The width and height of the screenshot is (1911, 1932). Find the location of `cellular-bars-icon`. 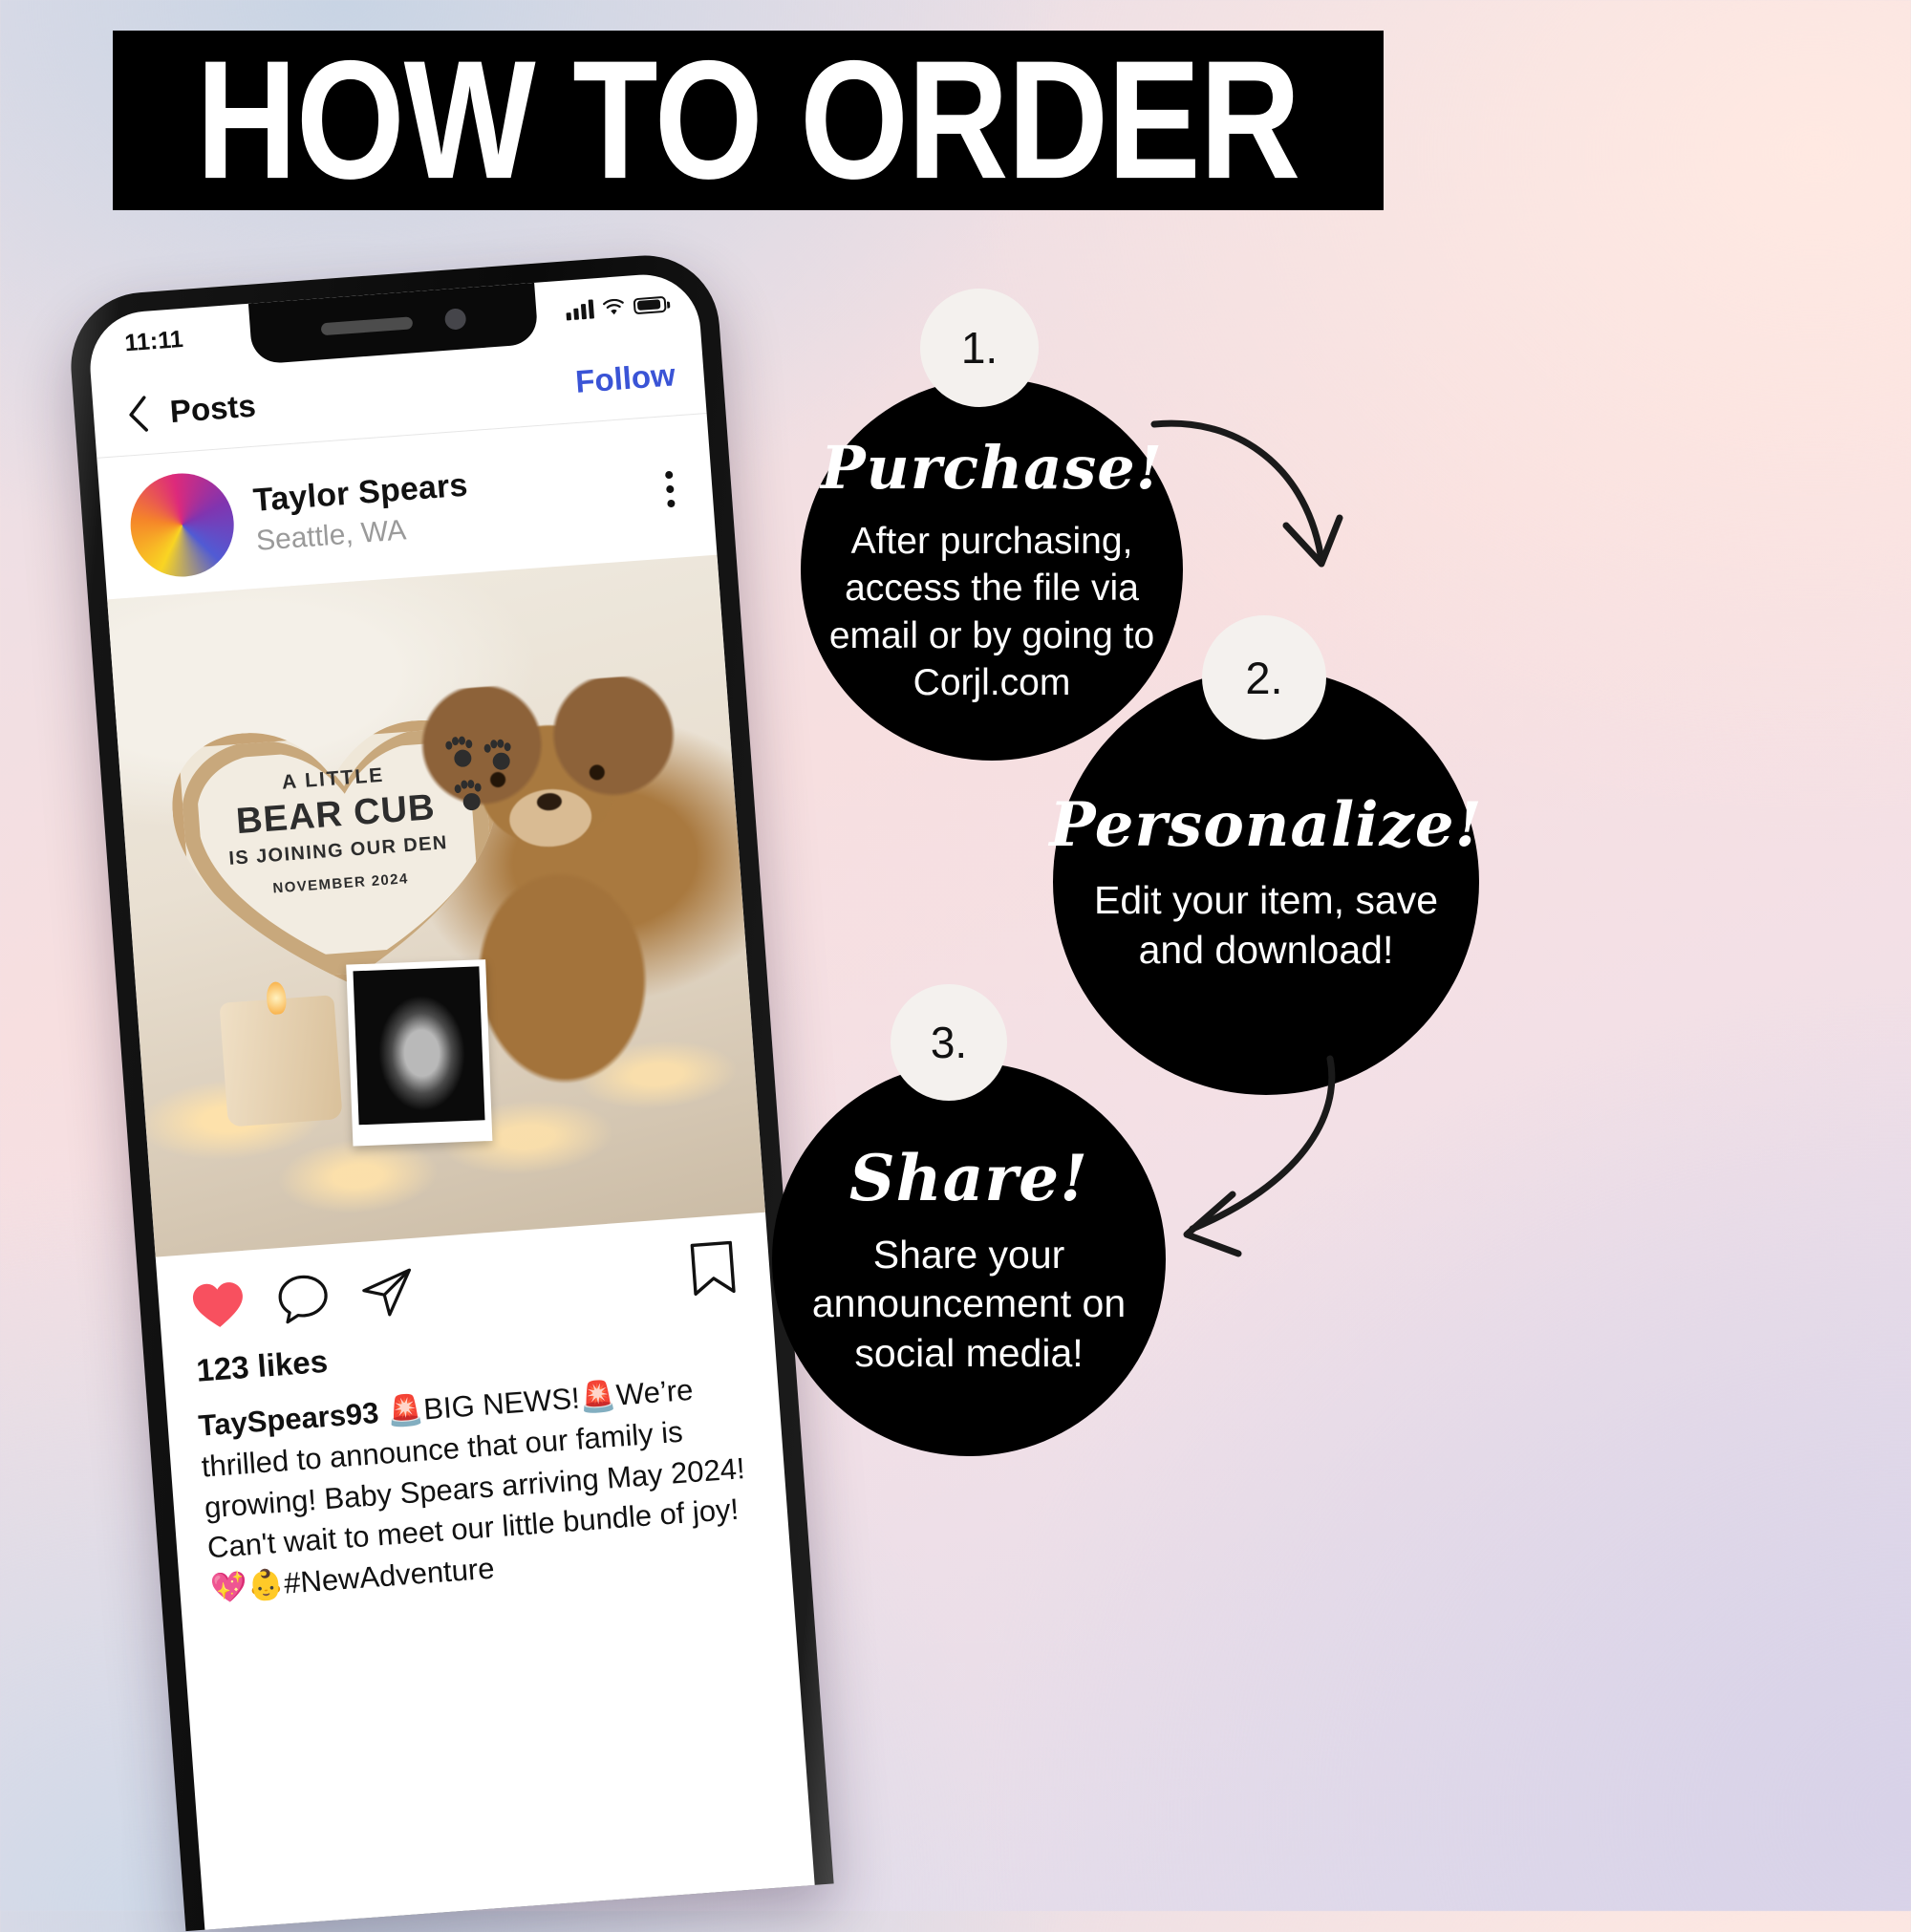

cellular-bars-icon is located at coordinates (580, 310).